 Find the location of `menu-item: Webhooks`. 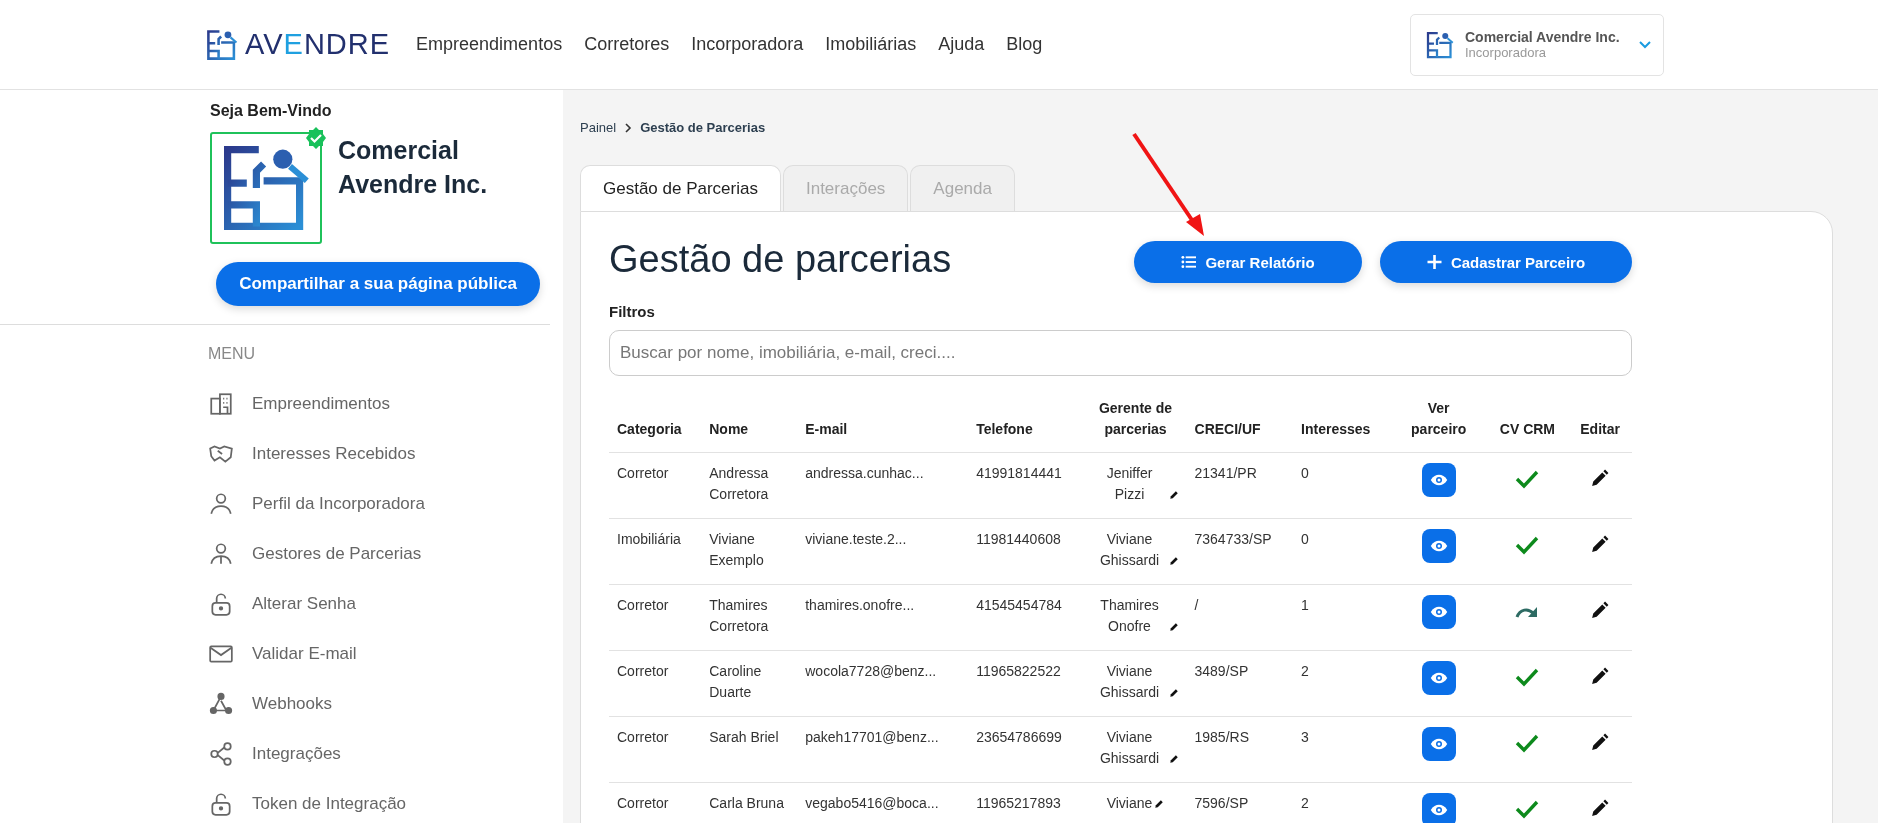

menu-item: Webhooks is located at coordinates (292, 704).